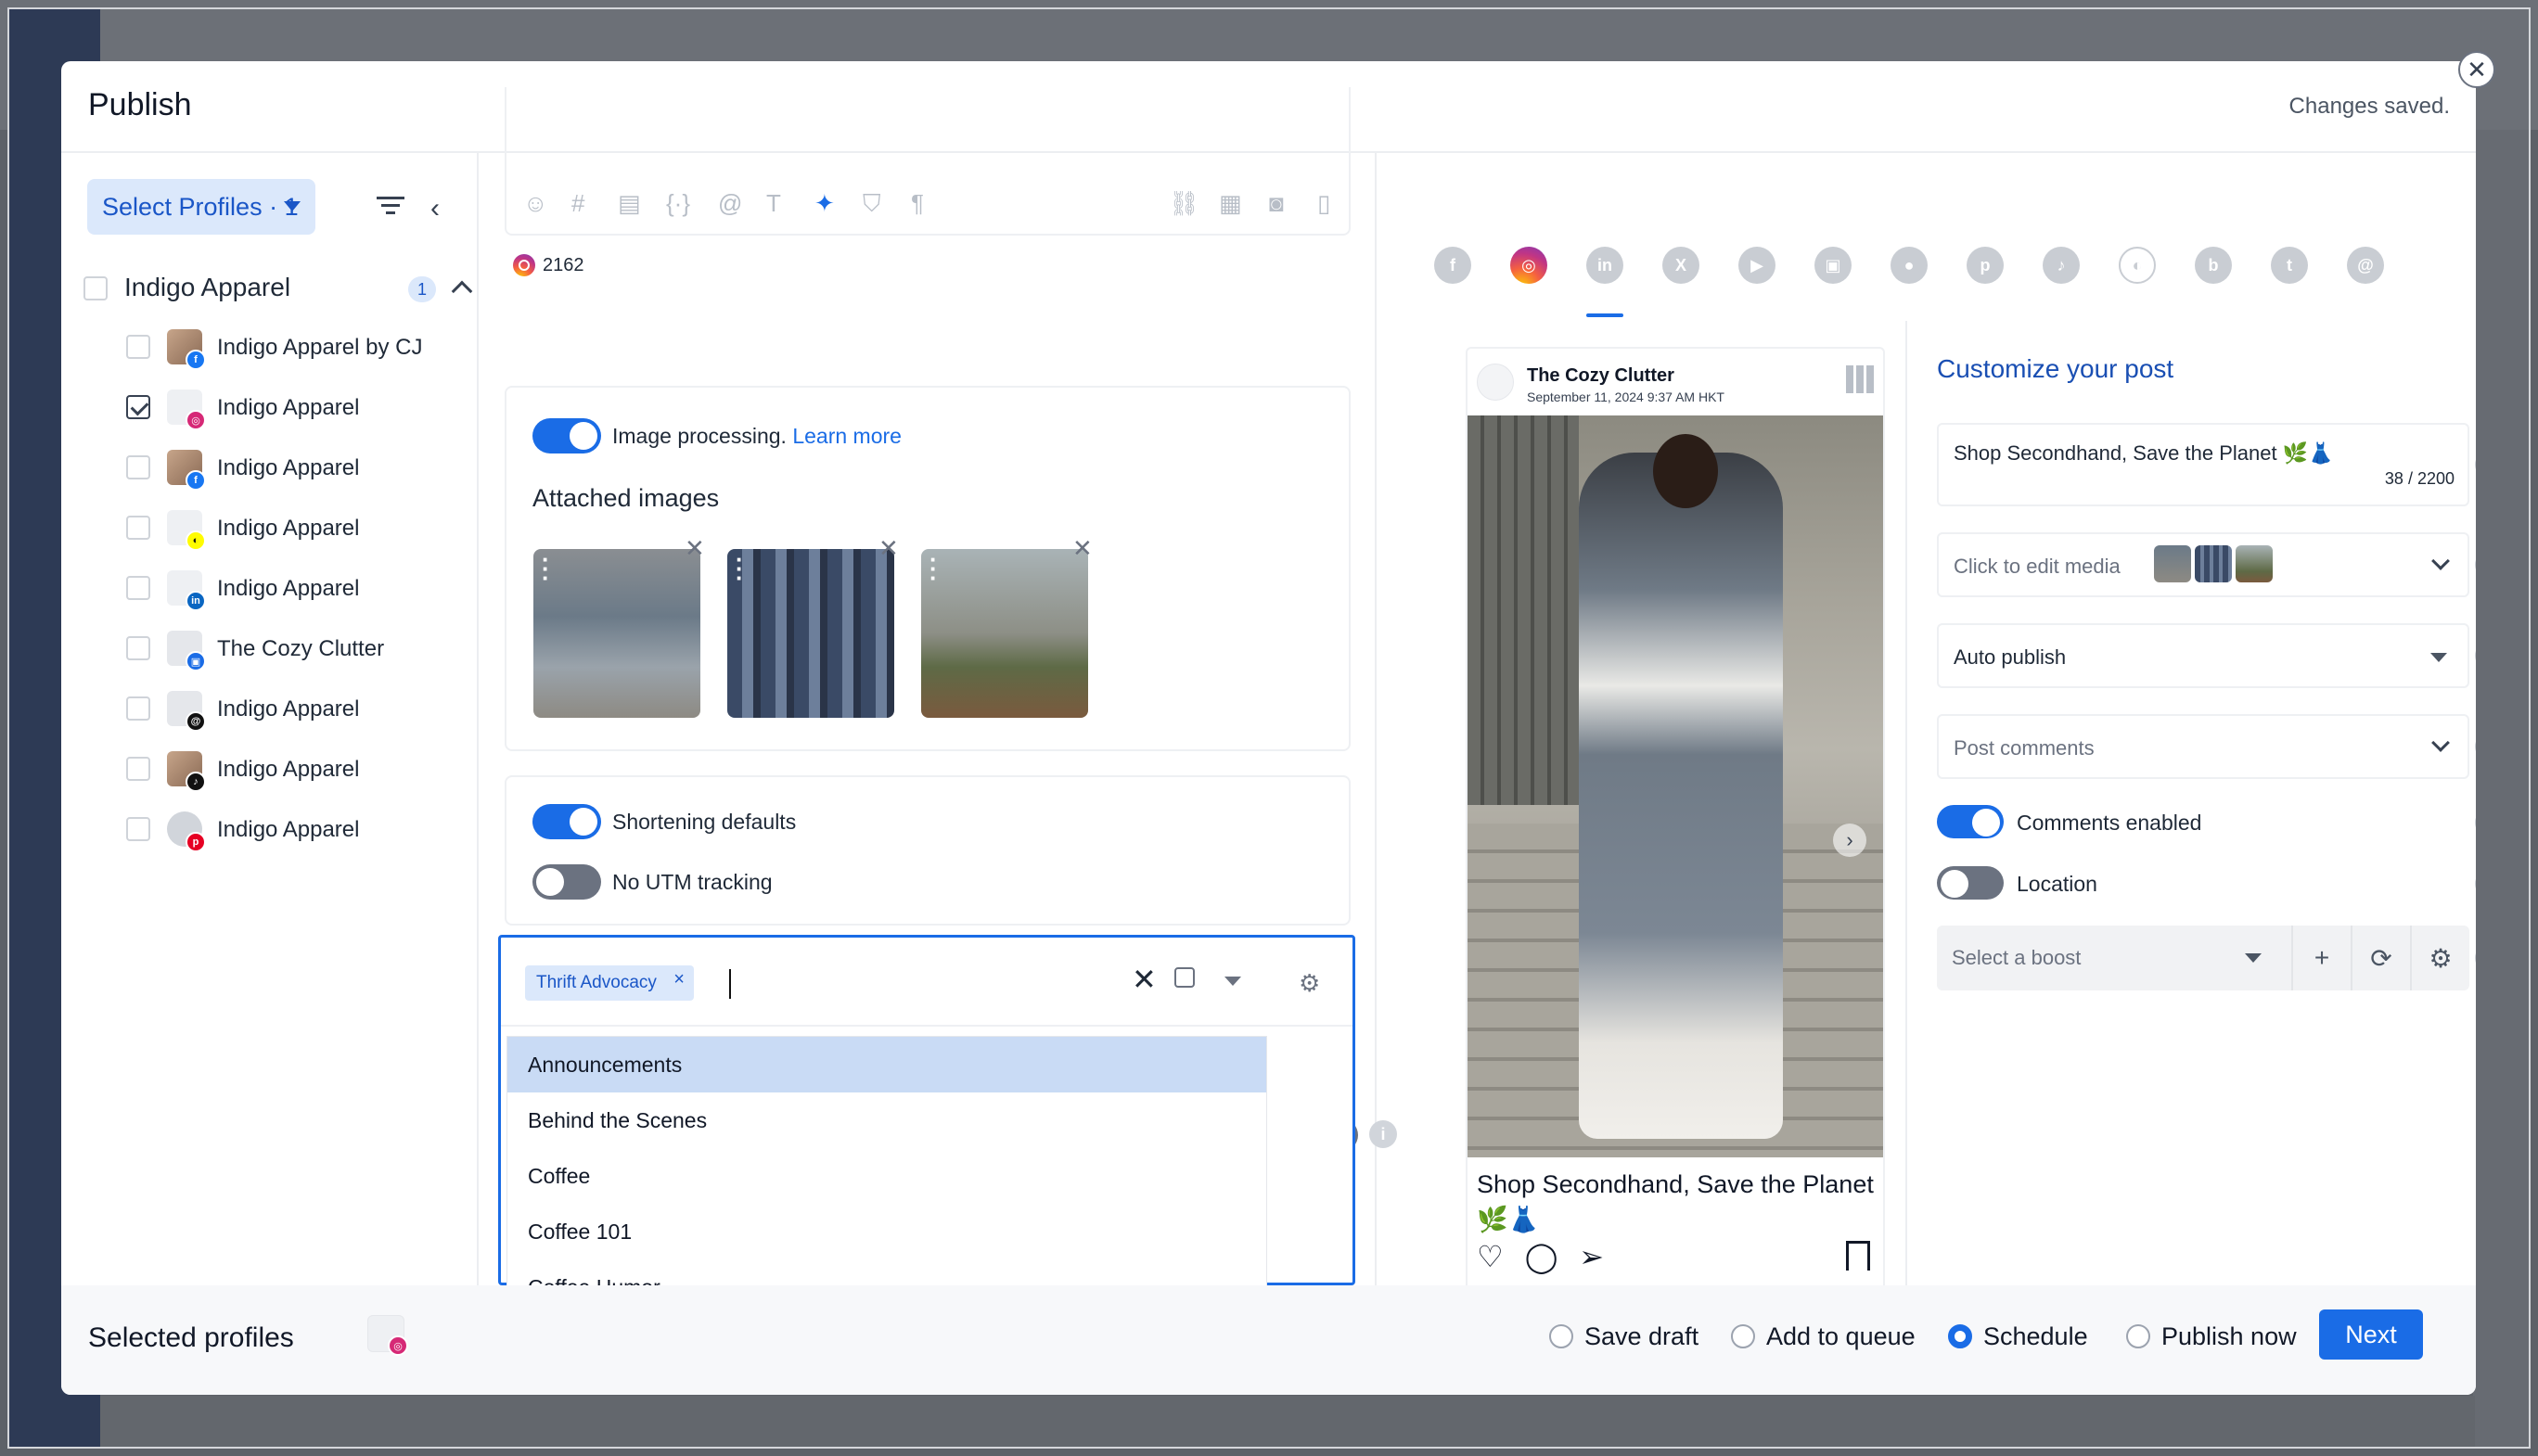 Image resolution: width=2538 pixels, height=1456 pixels. I want to click on schedule-label: Schedule, so click(2035, 1336).